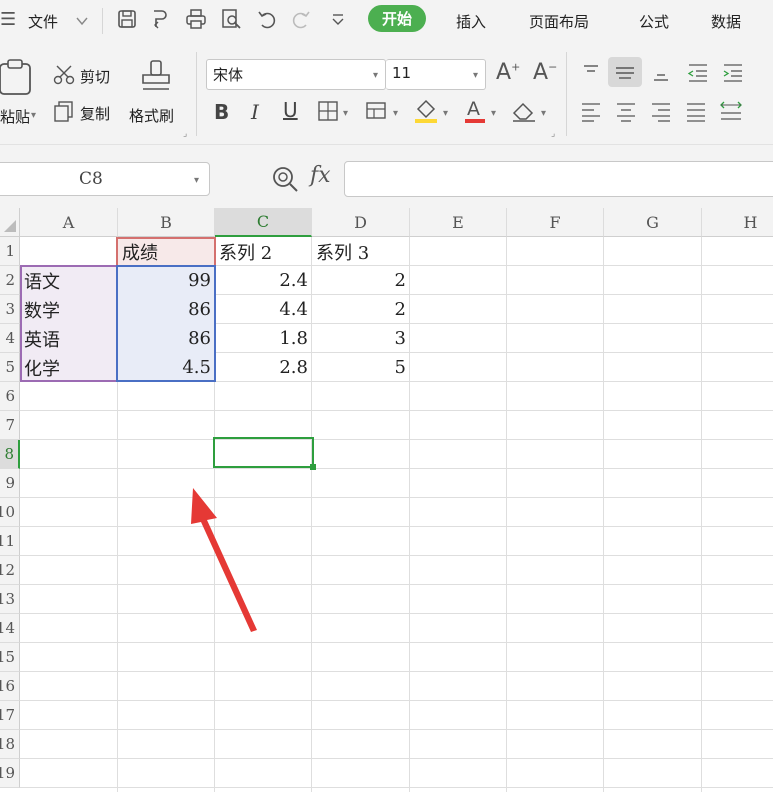 The image size is (773, 792). Describe the element at coordinates (375, 75) in the screenshot. I see `font-name-dropdown-icon: ▾` at that location.